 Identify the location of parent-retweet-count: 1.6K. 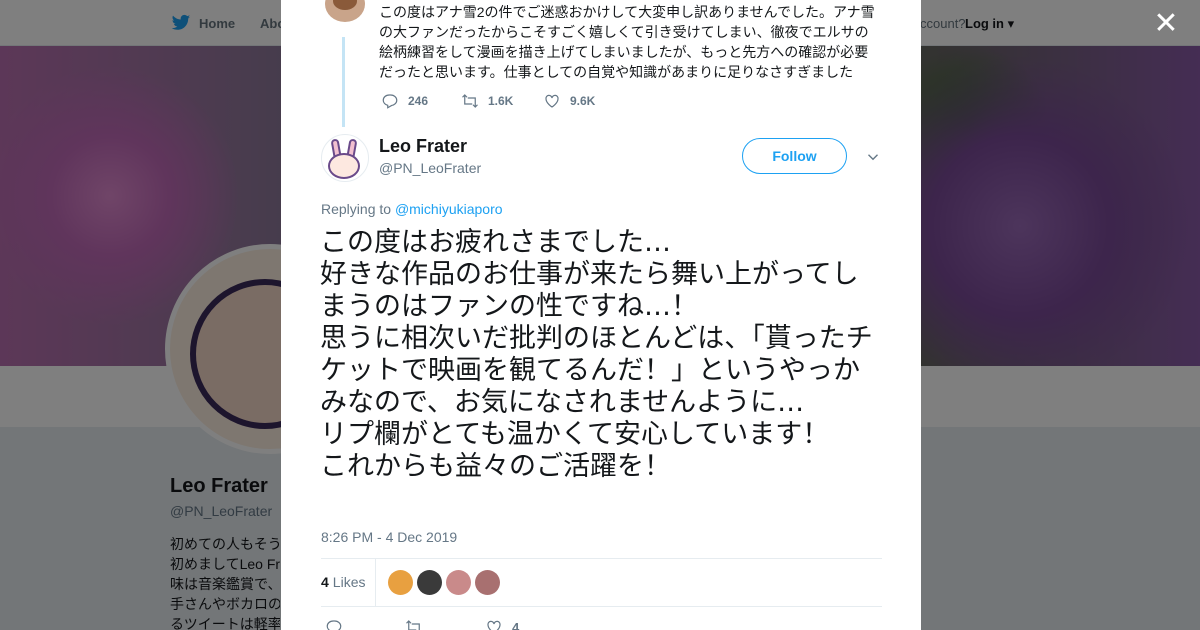
(501, 101).